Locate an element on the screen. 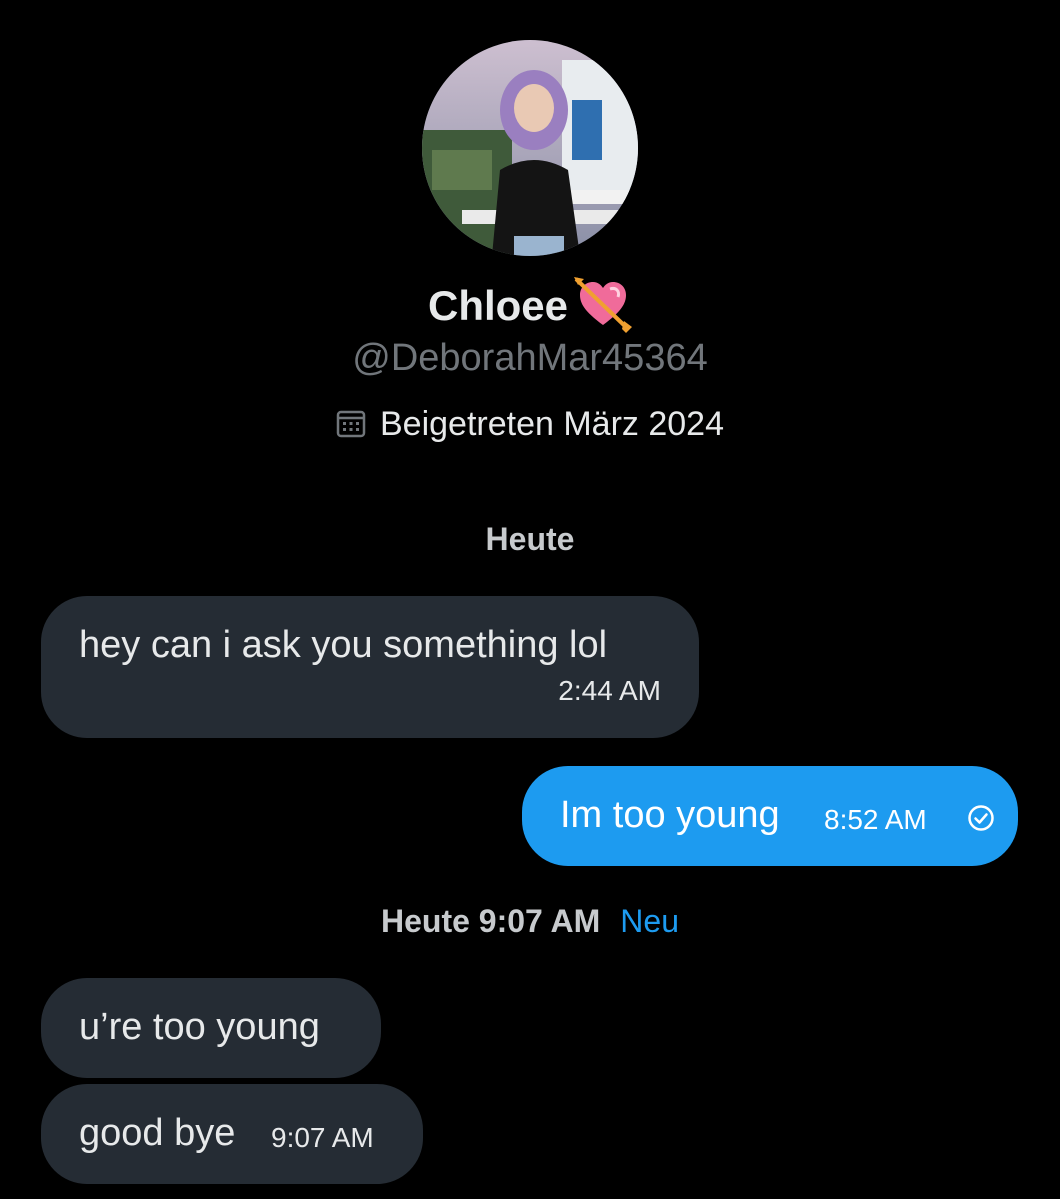  new-messages-divider: Heute 9:07 AM Neu is located at coordinates (530, 921).